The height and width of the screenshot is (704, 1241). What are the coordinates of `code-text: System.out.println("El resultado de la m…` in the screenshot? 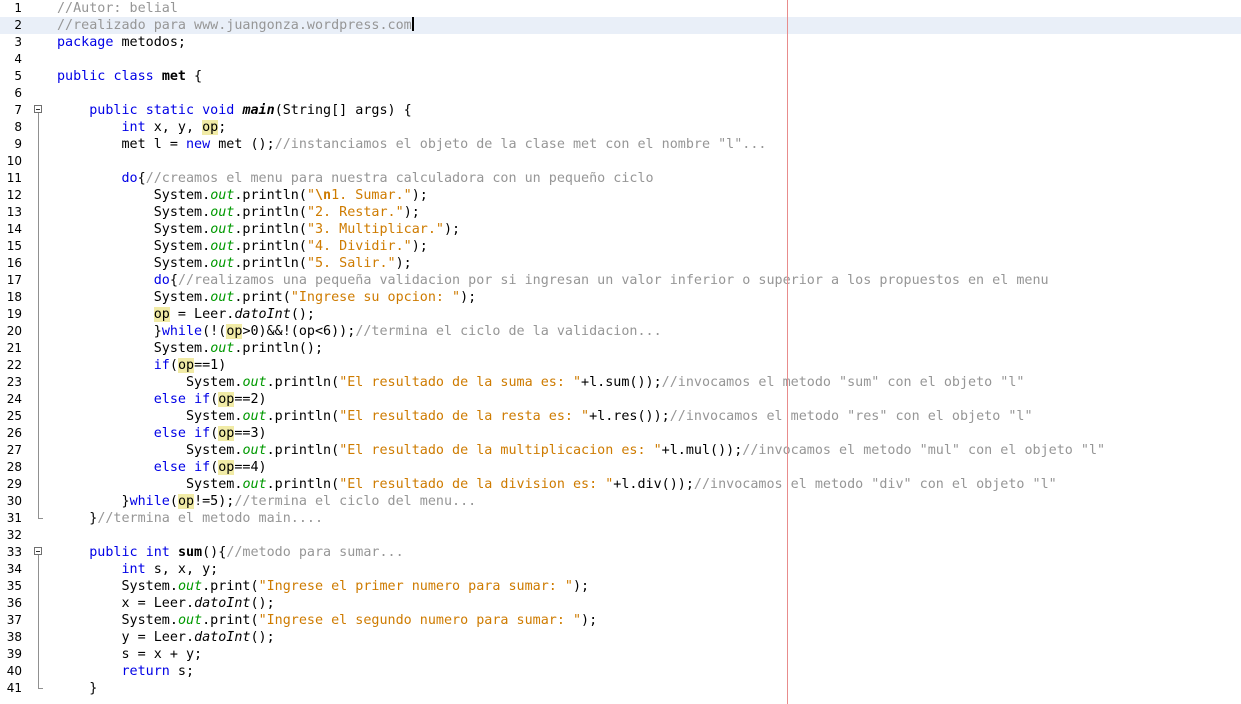 It's located at (581, 450).